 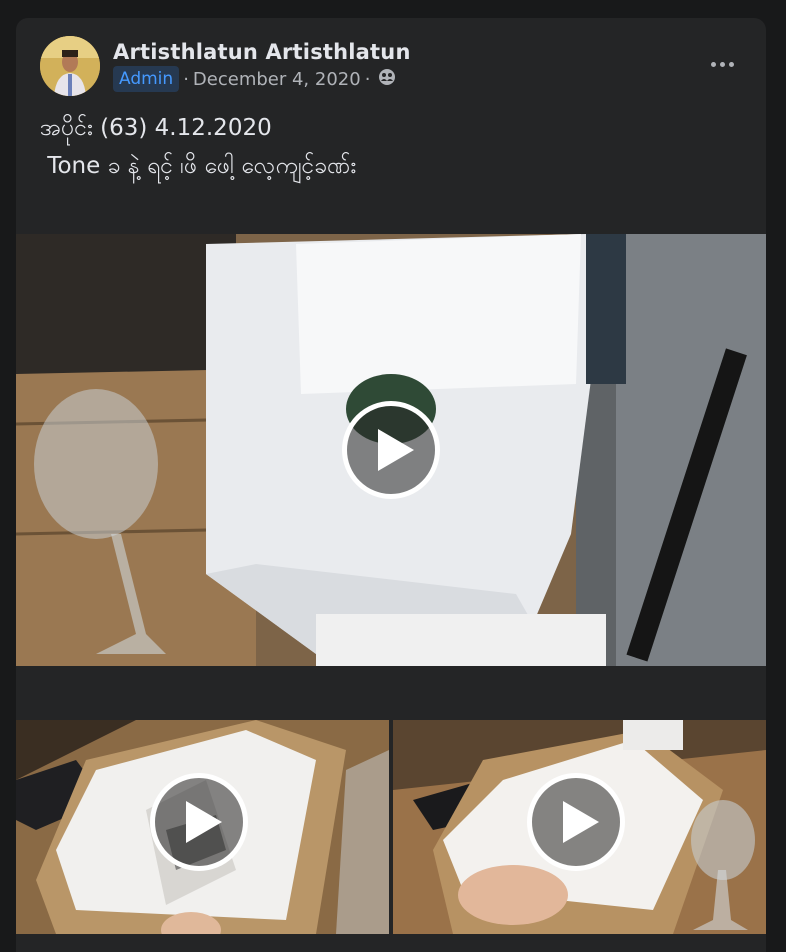 I want to click on author-name: Artisthlatun Artisthlatun, so click(x=262, y=52).